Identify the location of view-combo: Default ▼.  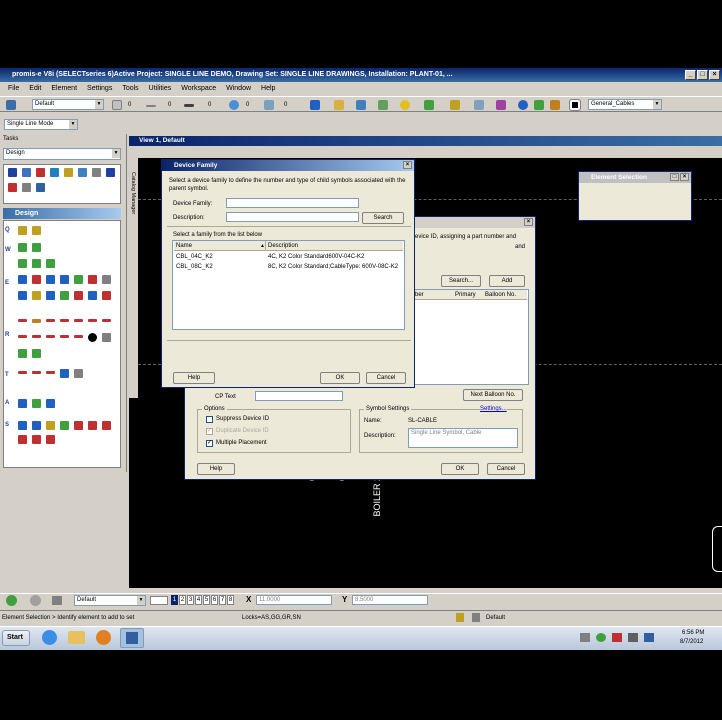
(110, 600).